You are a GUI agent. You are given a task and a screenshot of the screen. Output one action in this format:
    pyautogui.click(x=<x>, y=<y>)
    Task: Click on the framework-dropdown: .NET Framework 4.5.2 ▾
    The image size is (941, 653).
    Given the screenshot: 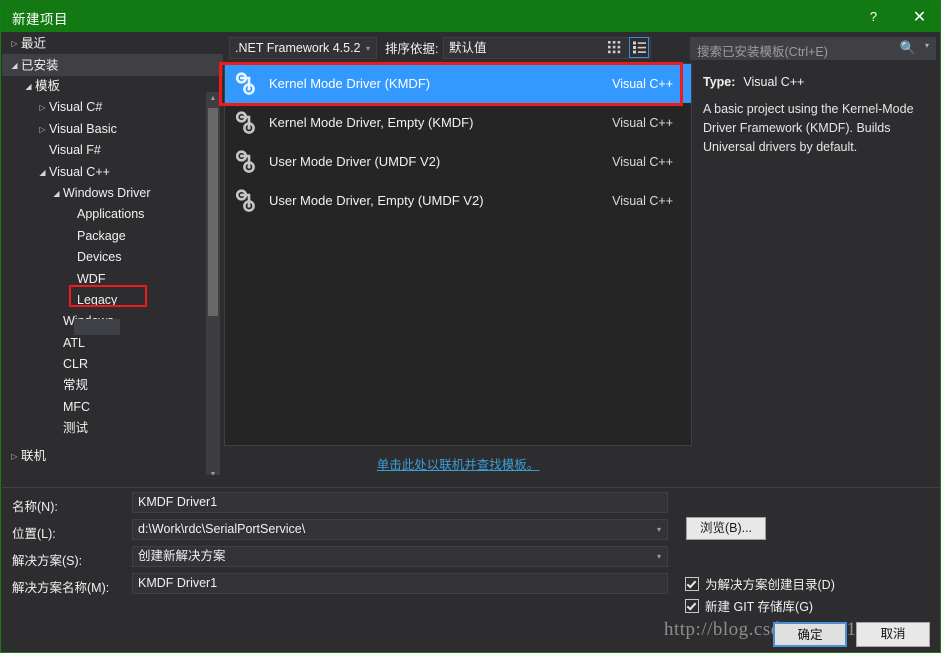 What is the action you would take?
    pyautogui.click(x=303, y=48)
    